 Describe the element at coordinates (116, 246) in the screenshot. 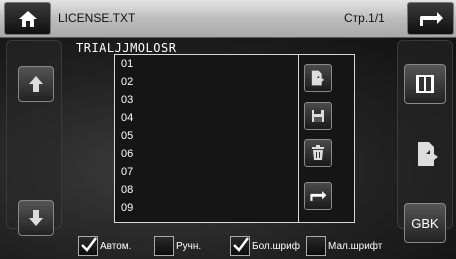

I see `option-auto-label: Автом.` at that location.